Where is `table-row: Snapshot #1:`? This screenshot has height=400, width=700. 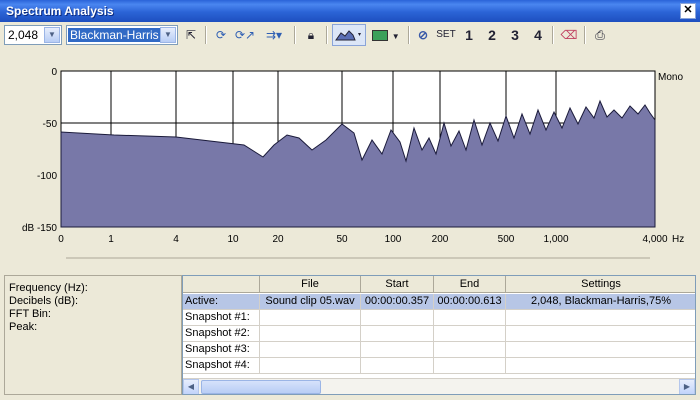 table-row: Snapshot #1: is located at coordinates (439, 318).